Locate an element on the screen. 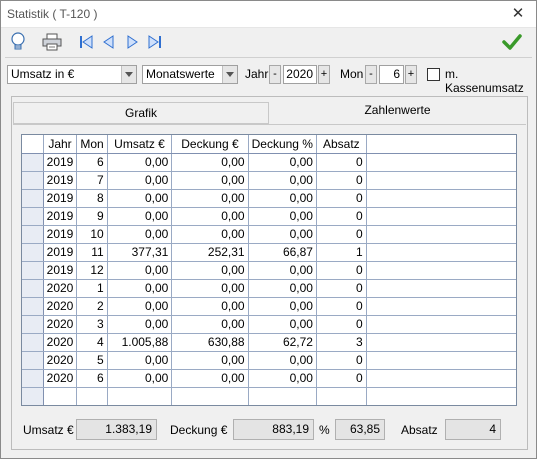 This screenshot has height=459, width=537. table-row: 2019 9 0,00 0,00 0,00 0 is located at coordinates (269, 216).